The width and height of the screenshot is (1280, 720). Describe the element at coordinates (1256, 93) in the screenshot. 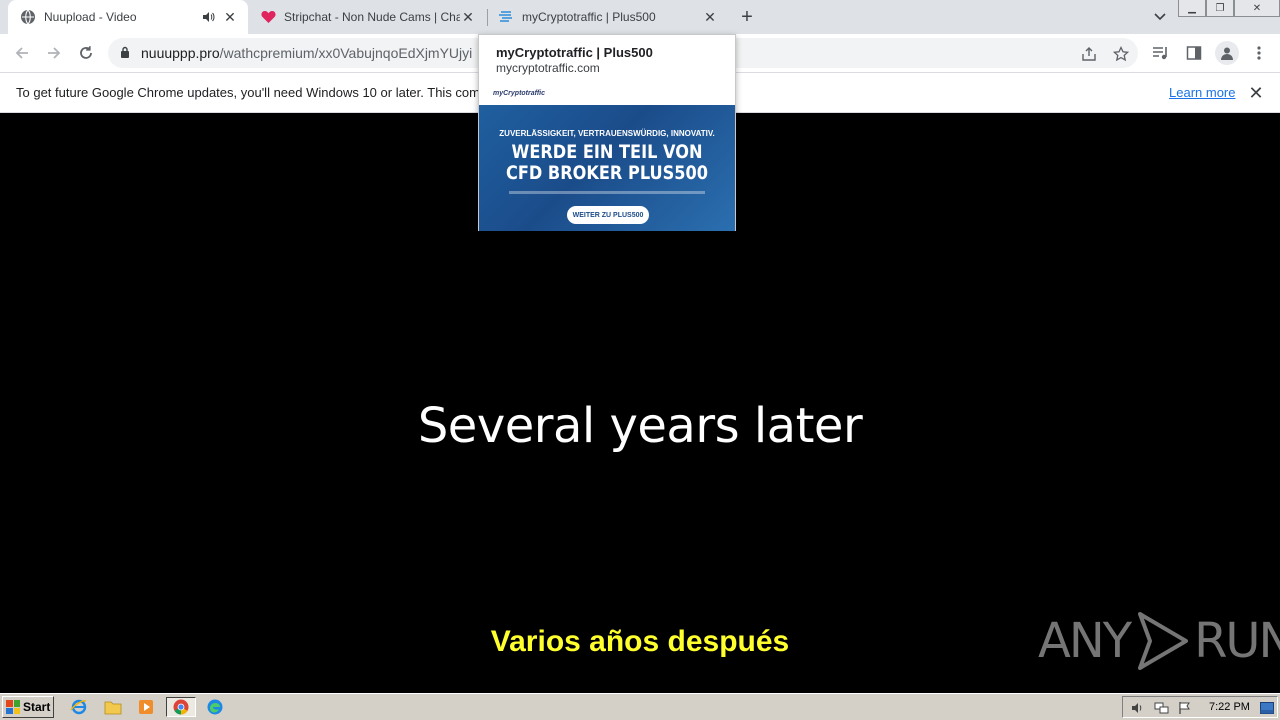

I see `infobar-close-icon: ✕` at that location.